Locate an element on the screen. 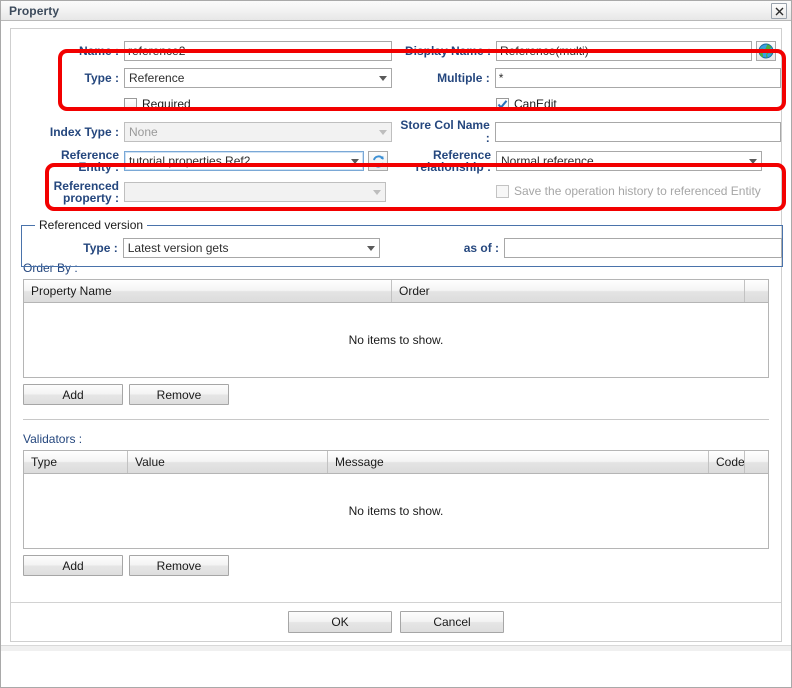  validators-empty-text: No items to show. is located at coordinates (396, 511).